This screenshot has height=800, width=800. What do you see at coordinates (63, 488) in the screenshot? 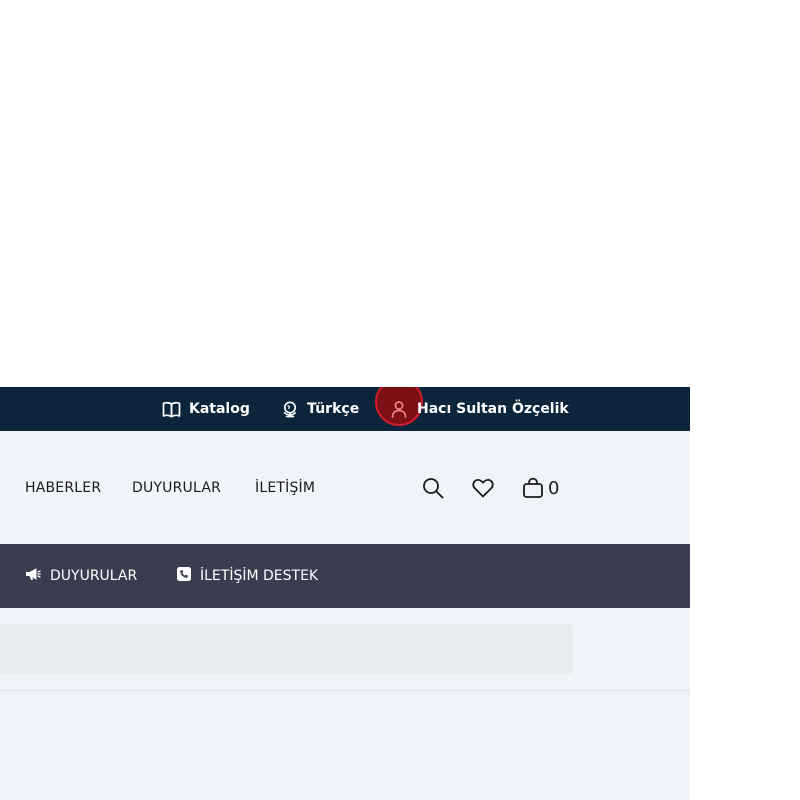
I see `nav-item-haberler: HABERLER` at bounding box center [63, 488].